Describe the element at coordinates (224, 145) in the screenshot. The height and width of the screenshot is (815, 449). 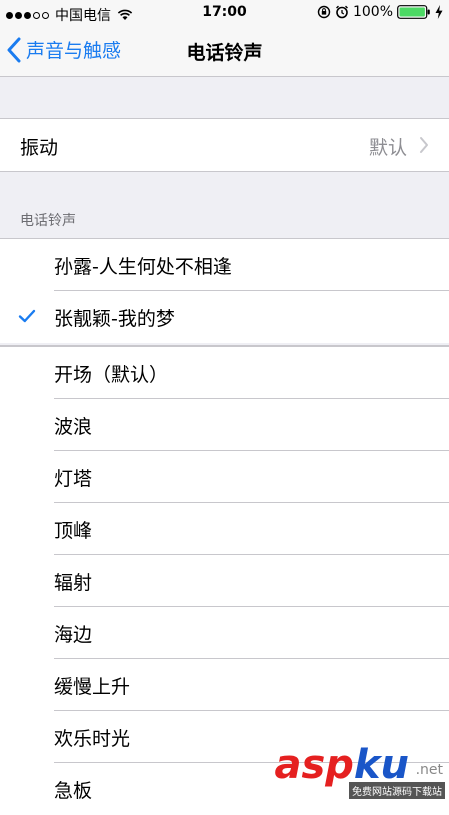
I see `vibration-cell: 振动 默认` at that location.